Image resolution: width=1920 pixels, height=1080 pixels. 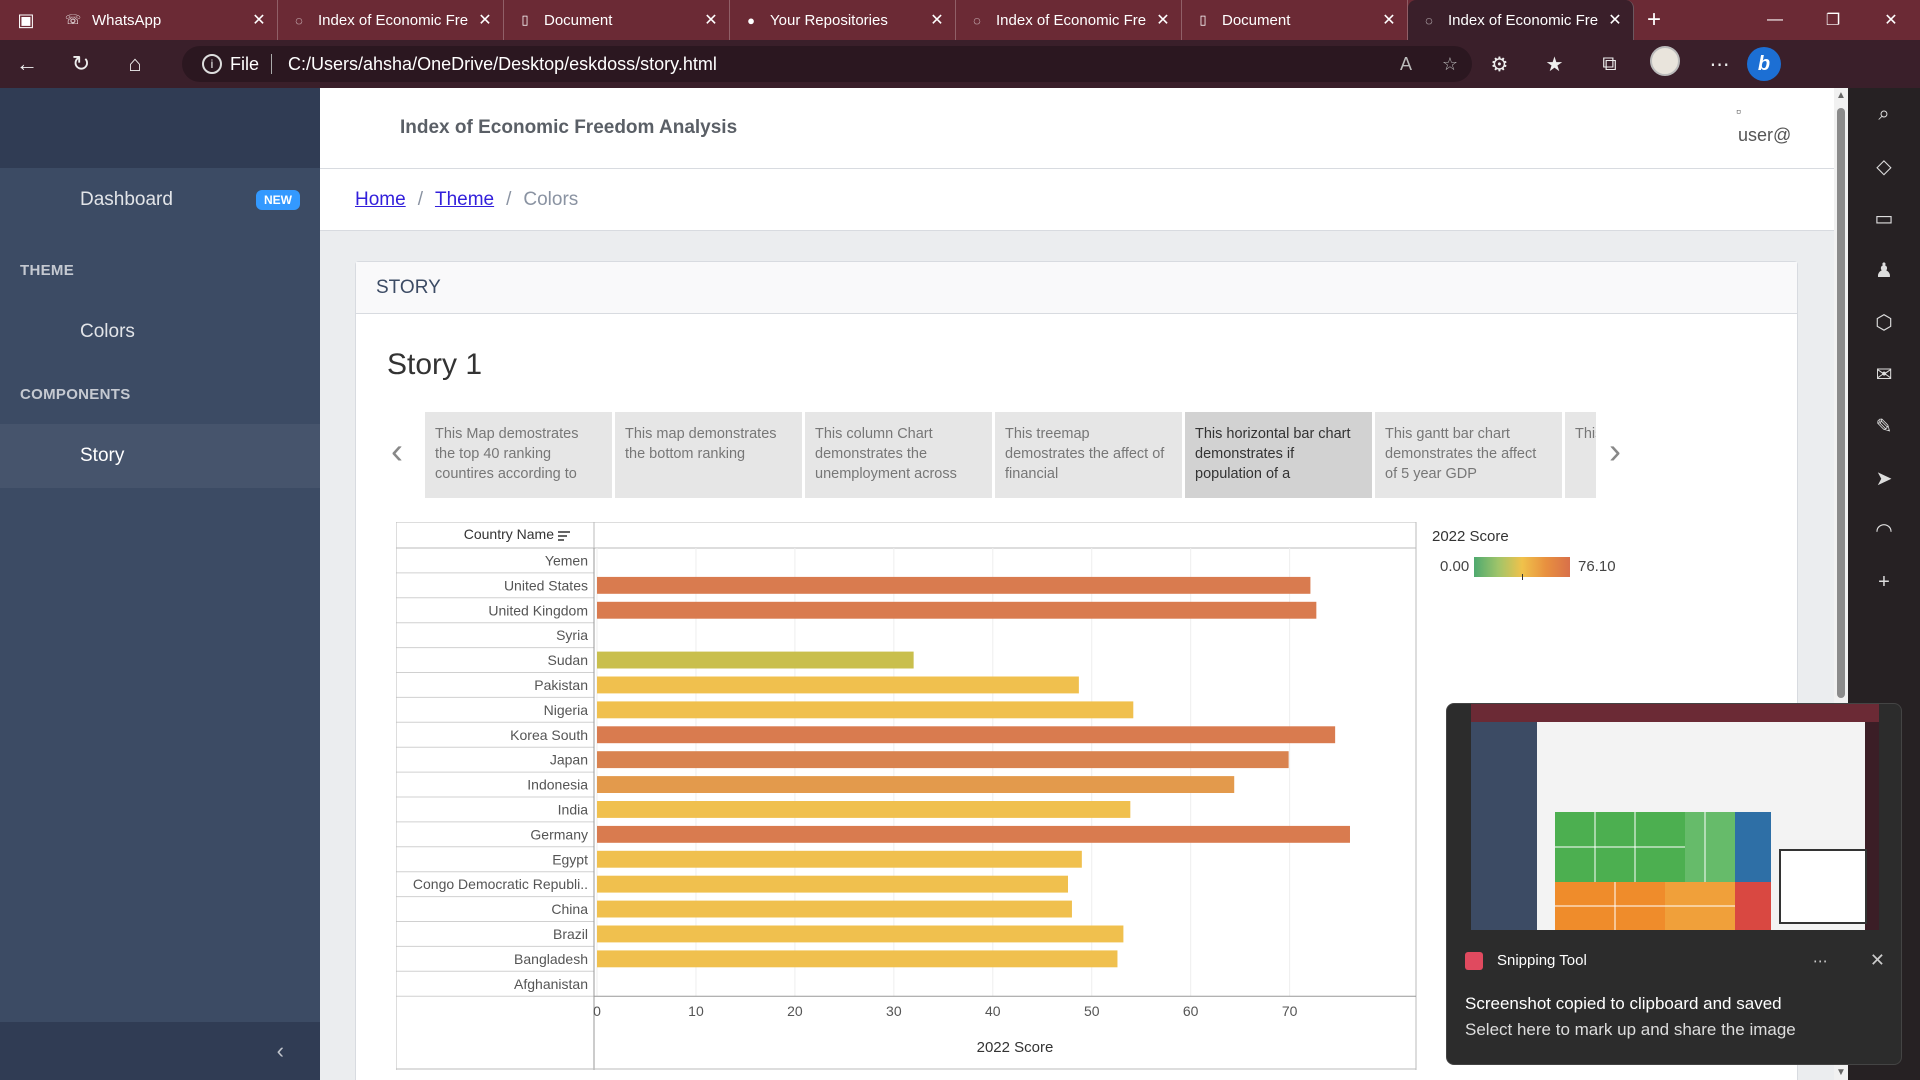 I want to click on profile-avatar, so click(x=1664, y=64).